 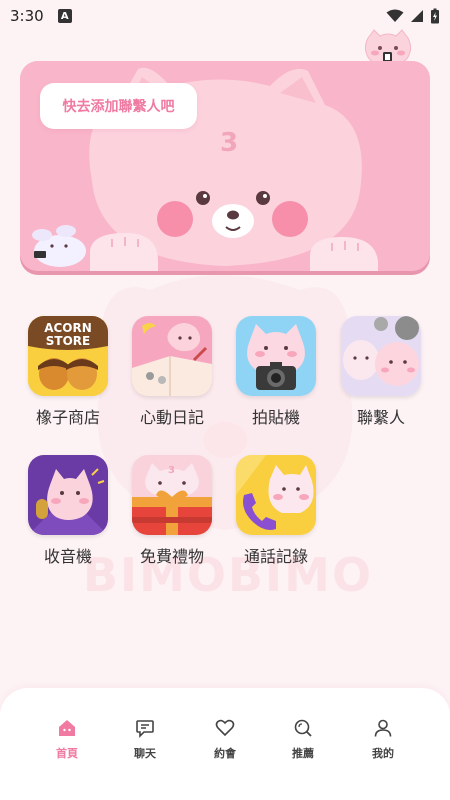 I want to click on app-label: 拍貼機, so click(x=275, y=417).